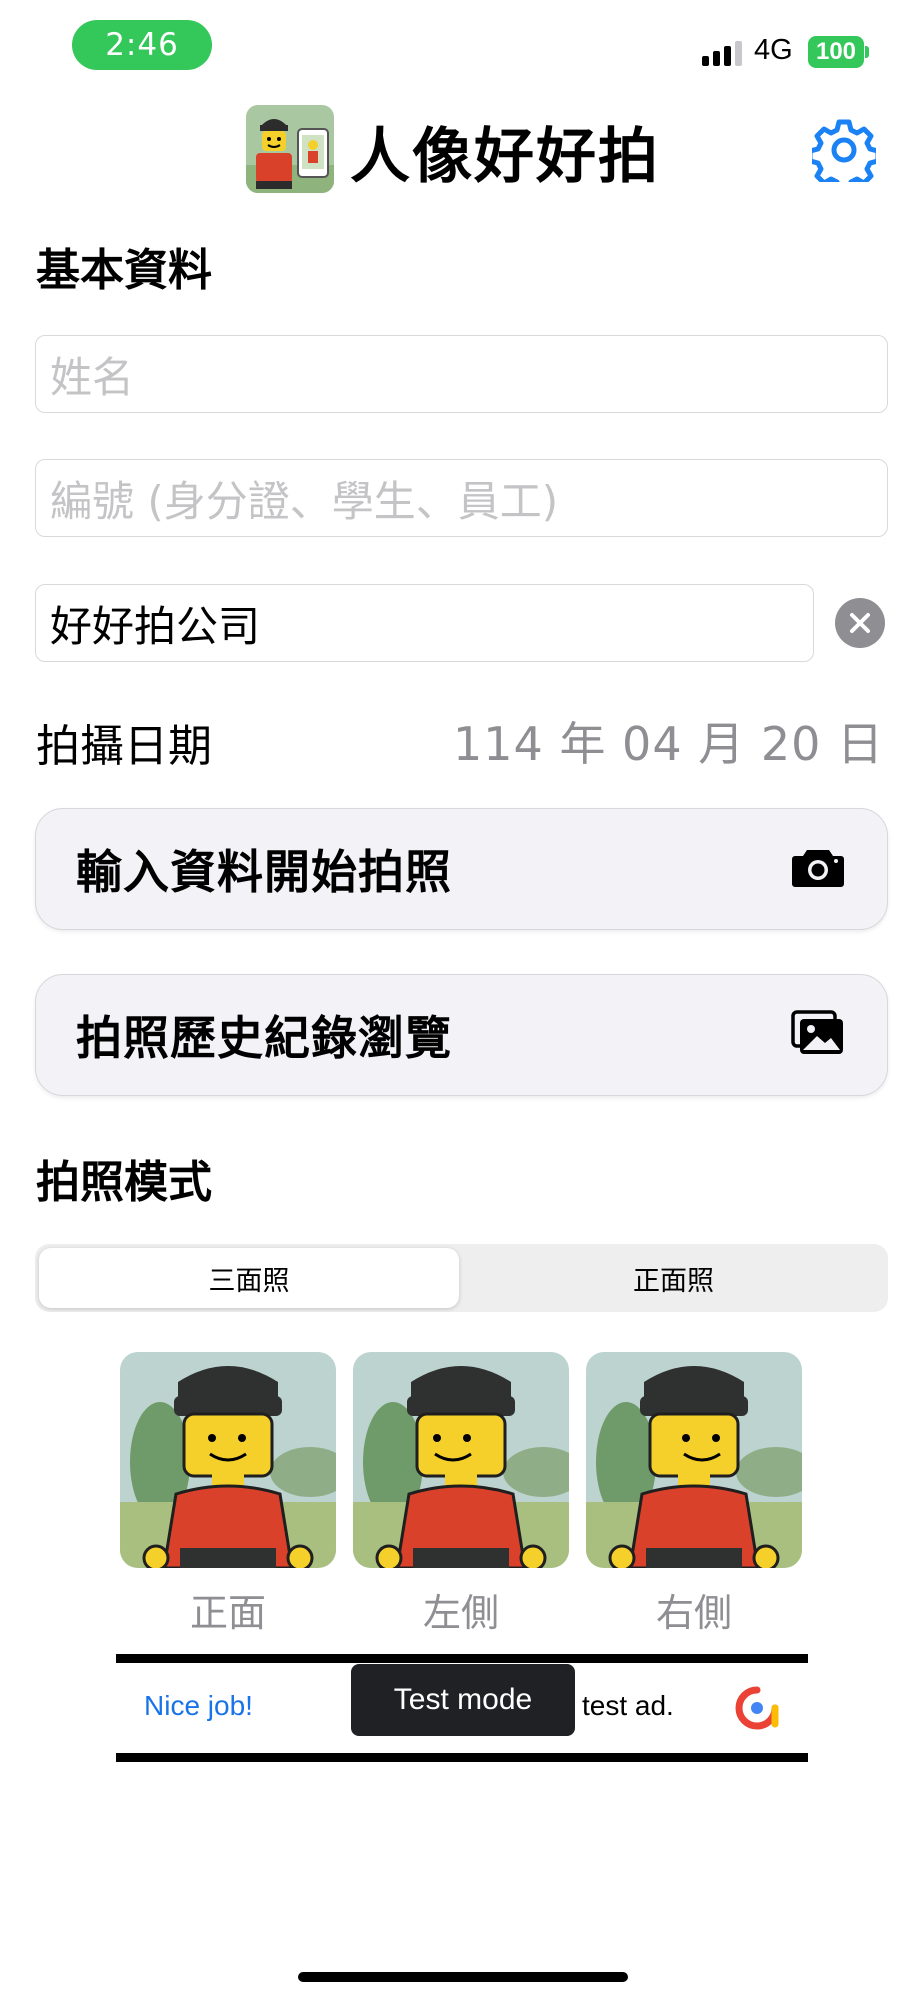 The width and height of the screenshot is (924, 2000). I want to click on id-number-field: 編號 (身分證、學生、員工), so click(461, 498).